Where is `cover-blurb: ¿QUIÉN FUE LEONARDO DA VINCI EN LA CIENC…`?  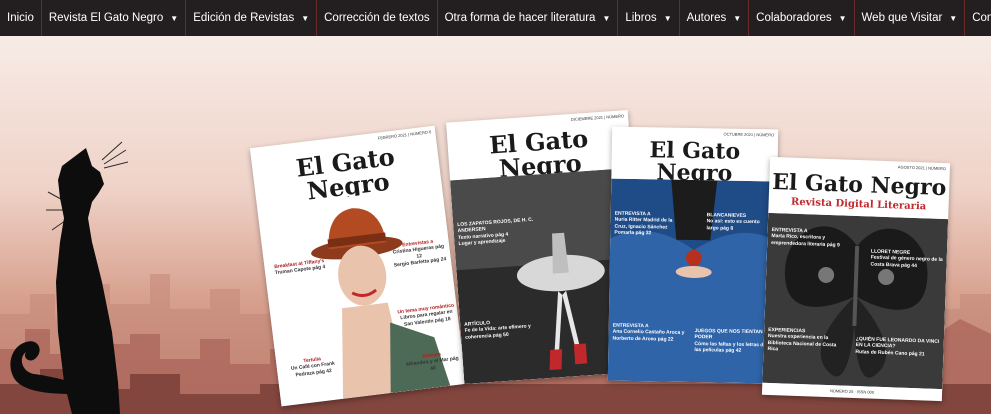
cover-blurb: ¿QUIÉN FUE LEONARDO DA VINCI EN LA CIENC… is located at coordinates (897, 343).